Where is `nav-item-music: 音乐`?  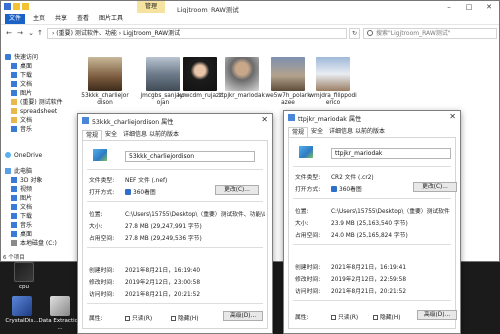 nav-item-music: 音乐 is located at coordinates (21, 129).